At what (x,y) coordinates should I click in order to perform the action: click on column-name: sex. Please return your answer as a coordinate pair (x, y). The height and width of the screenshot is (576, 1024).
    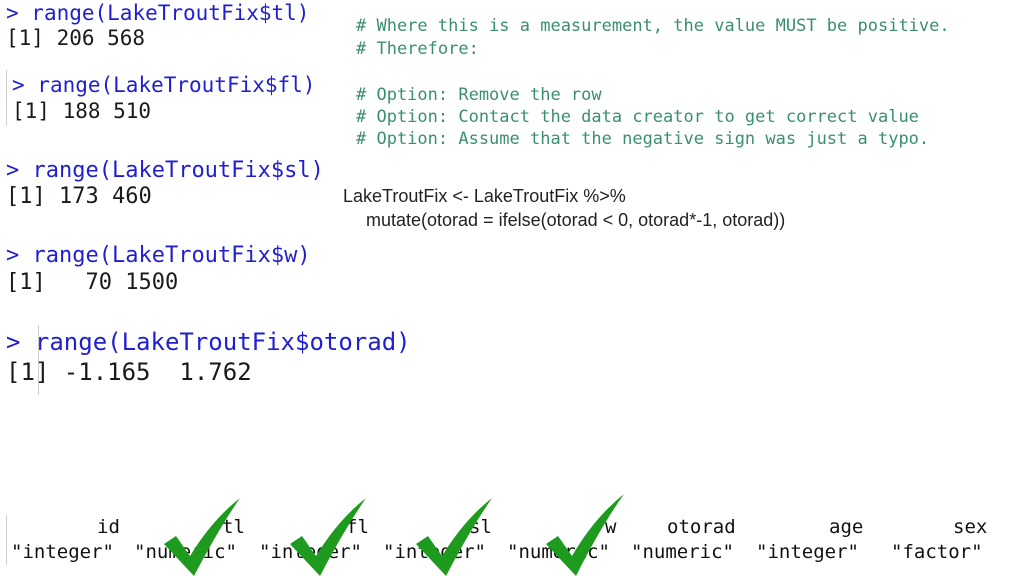
    Looking at the image, I should click on (970, 527).